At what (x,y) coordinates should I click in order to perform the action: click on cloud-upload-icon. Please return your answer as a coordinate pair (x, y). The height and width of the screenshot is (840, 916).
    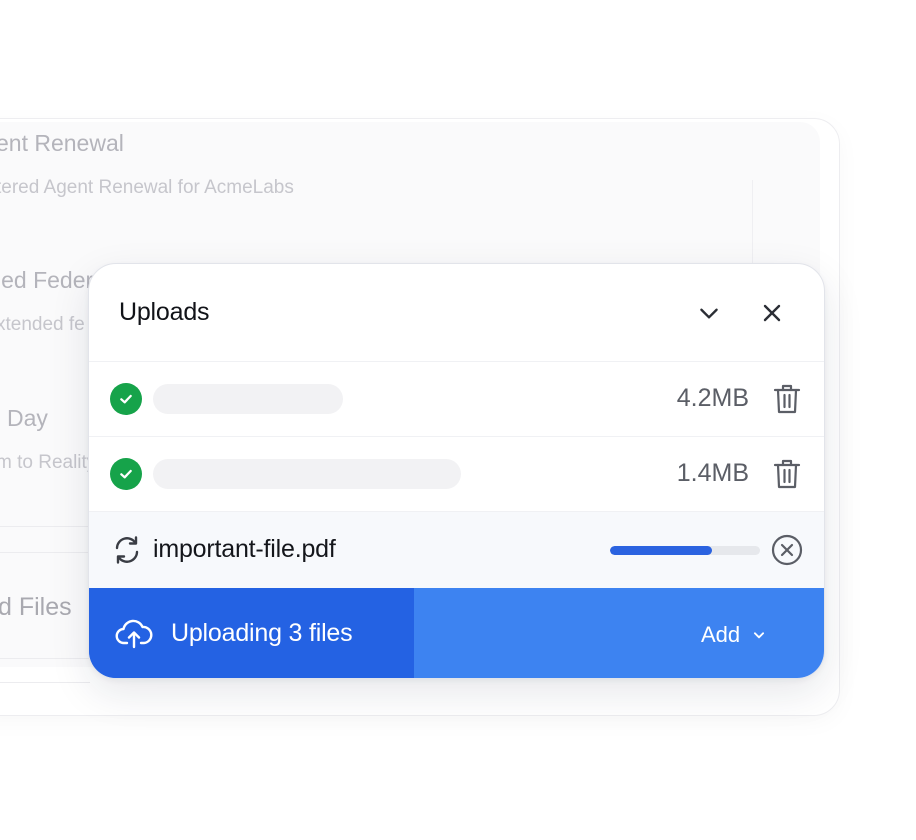
    Looking at the image, I should click on (134, 634).